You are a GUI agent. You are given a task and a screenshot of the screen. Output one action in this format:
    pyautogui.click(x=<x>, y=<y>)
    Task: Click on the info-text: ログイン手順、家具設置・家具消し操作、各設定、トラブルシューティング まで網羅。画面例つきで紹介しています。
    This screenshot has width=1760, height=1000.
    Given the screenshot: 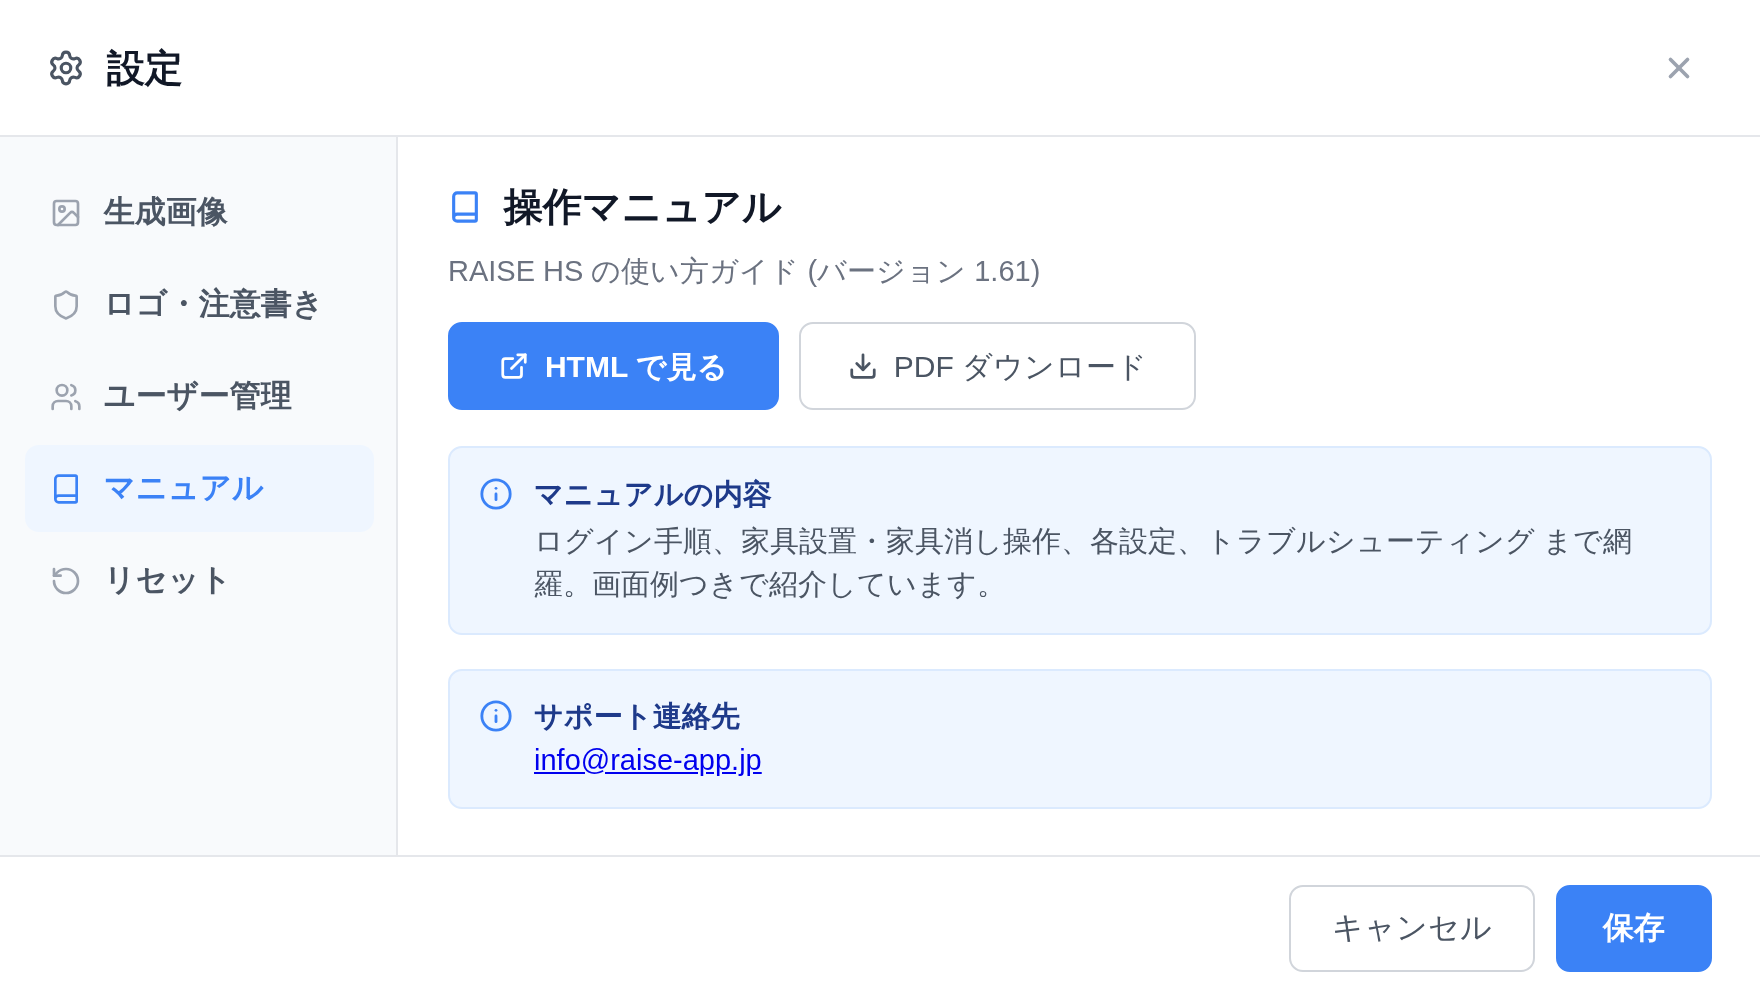 What is the action you would take?
    pyautogui.click(x=1084, y=563)
    